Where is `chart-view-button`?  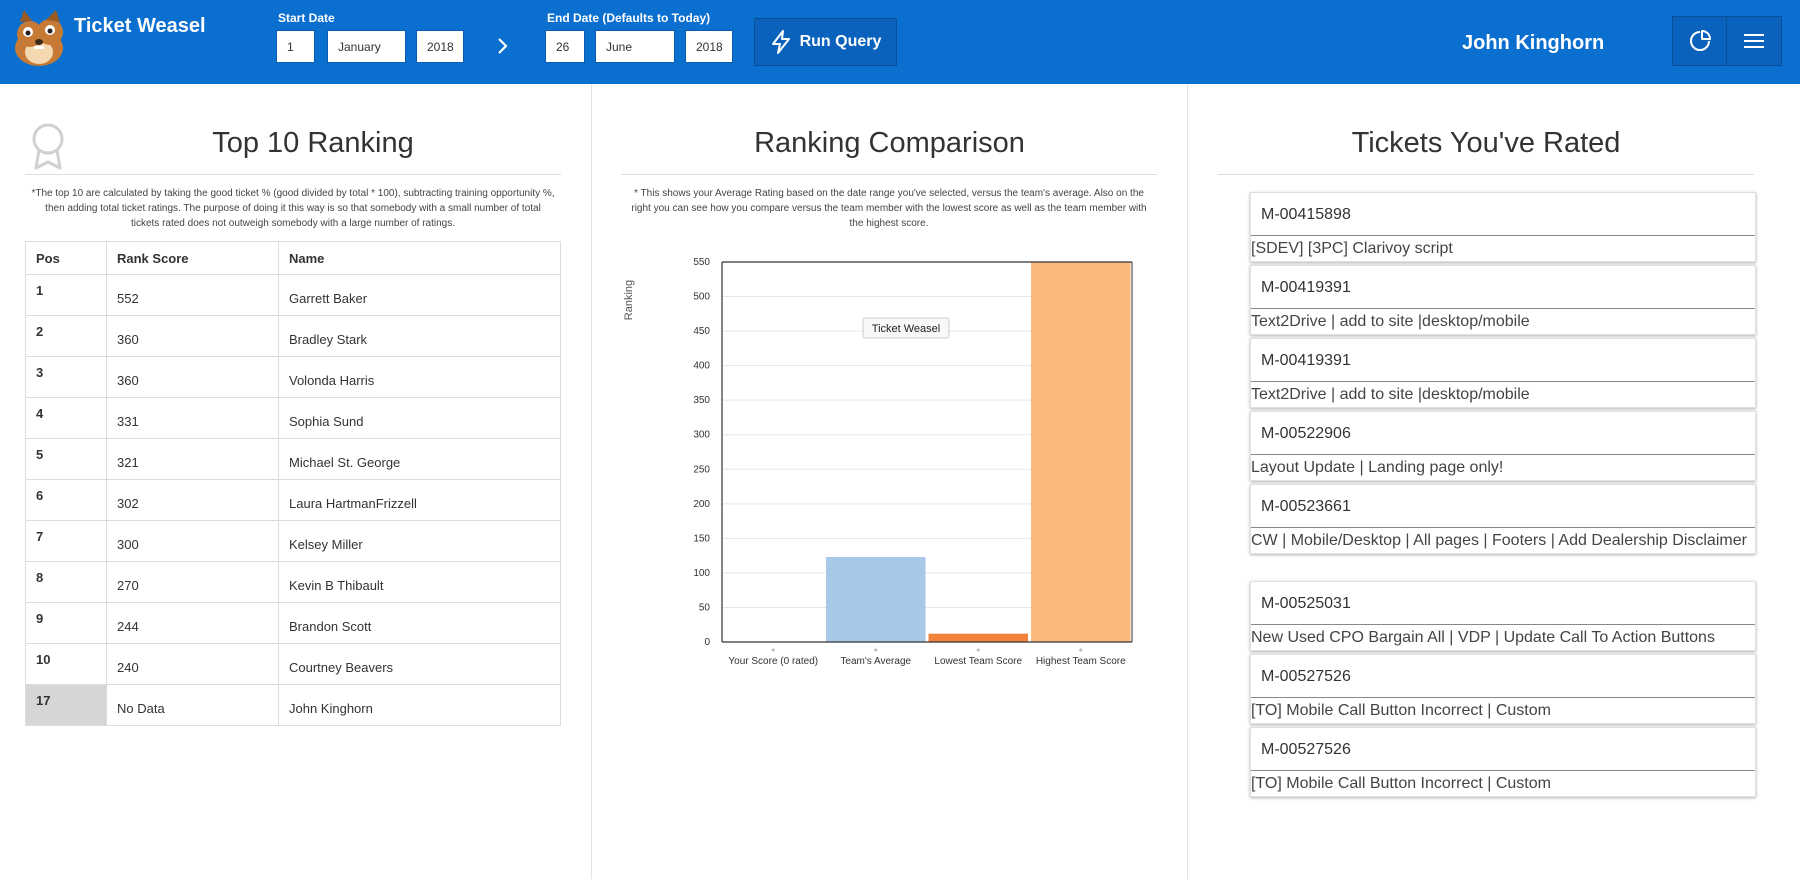
chart-view-button is located at coordinates (1700, 41).